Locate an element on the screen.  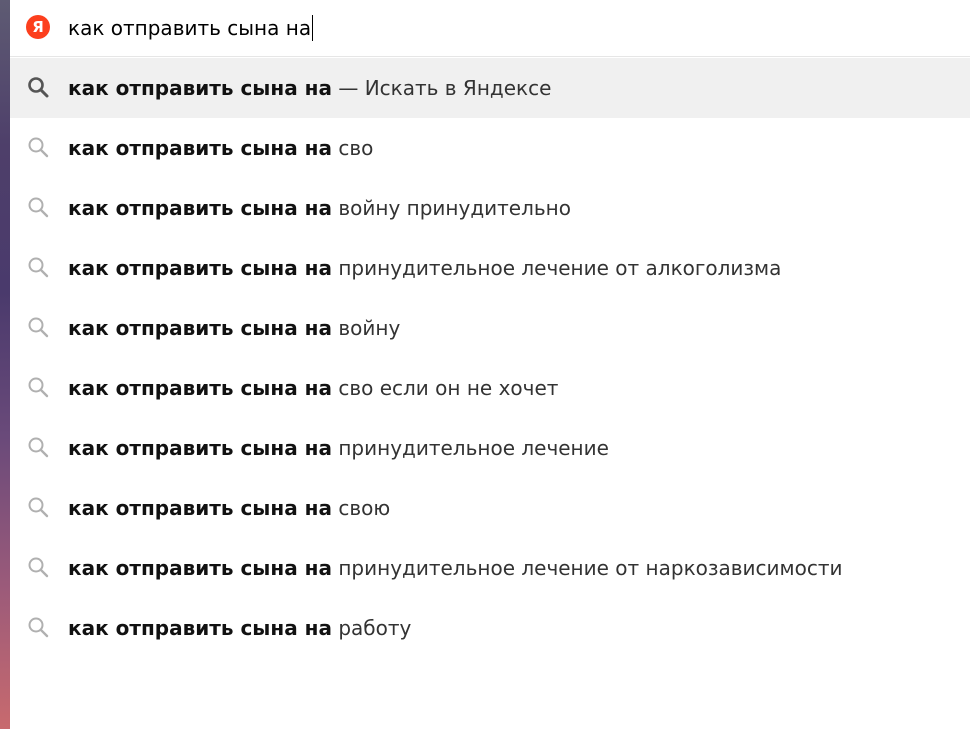
suggestion-item: как отправить сына на сво is located at coordinates (490, 148).